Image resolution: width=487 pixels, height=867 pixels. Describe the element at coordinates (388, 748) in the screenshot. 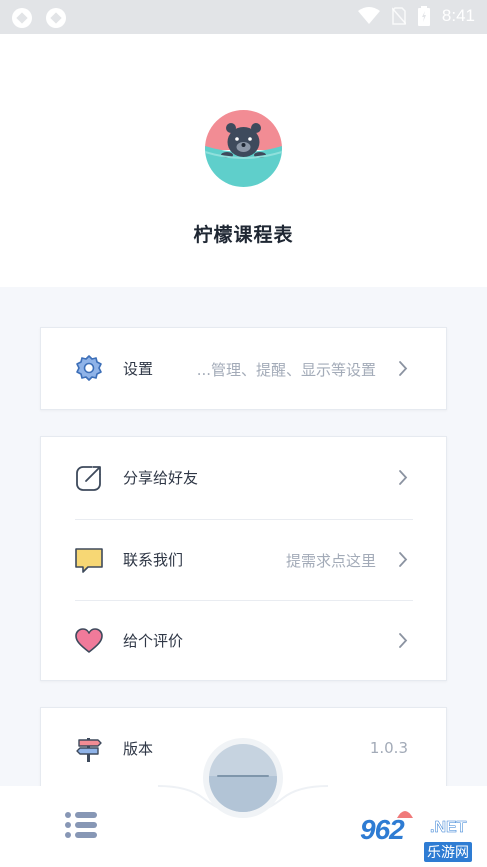

I see `version-value: 1.0.3` at that location.